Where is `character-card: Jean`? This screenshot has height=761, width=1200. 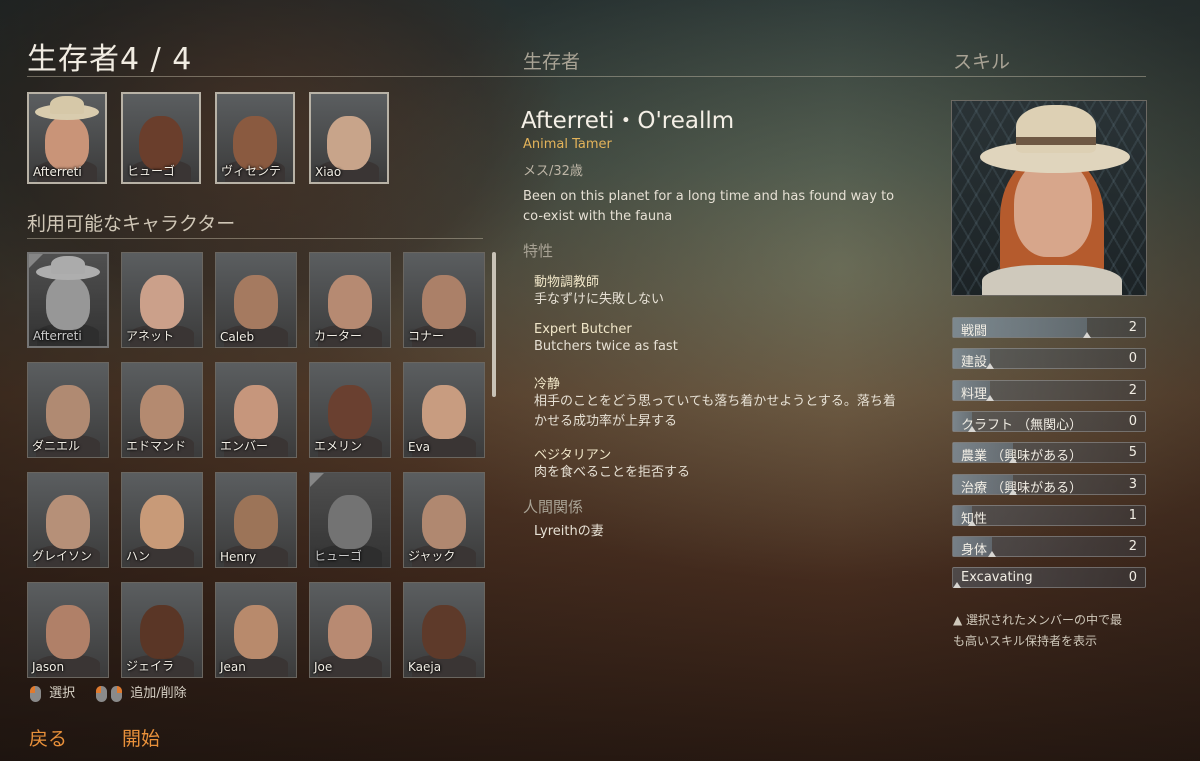 character-card: Jean is located at coordinates (256, 630).